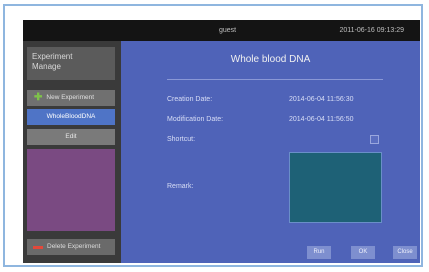 The image size is (429, 272). What do you see at coordinates (321, 99) in the screenshot?
I see `creation-date-value: 2014-06-04 11:56:30` at bounding box center [321, 99].